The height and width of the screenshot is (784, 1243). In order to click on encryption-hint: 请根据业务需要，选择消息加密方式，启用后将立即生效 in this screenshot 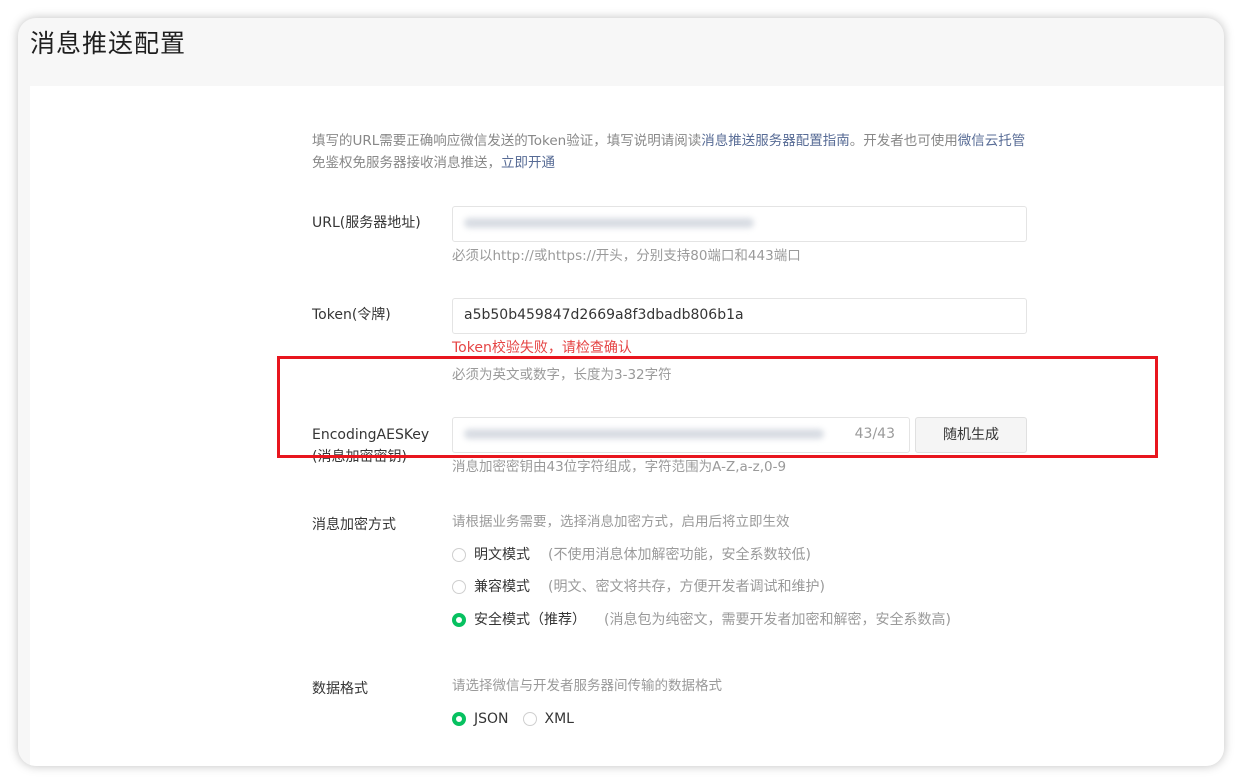, I will do `click(621, 522)`.